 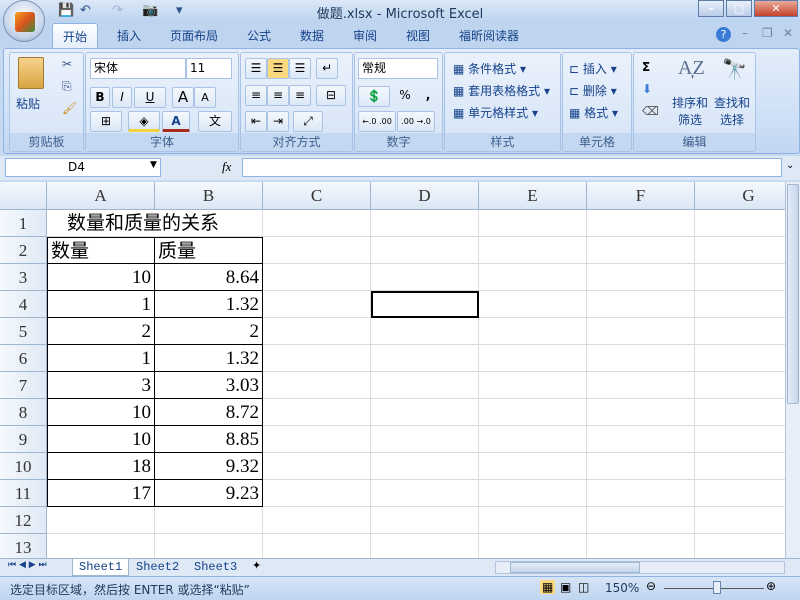 I want to click on header-cell: 数量, so click(x=101, y=250).